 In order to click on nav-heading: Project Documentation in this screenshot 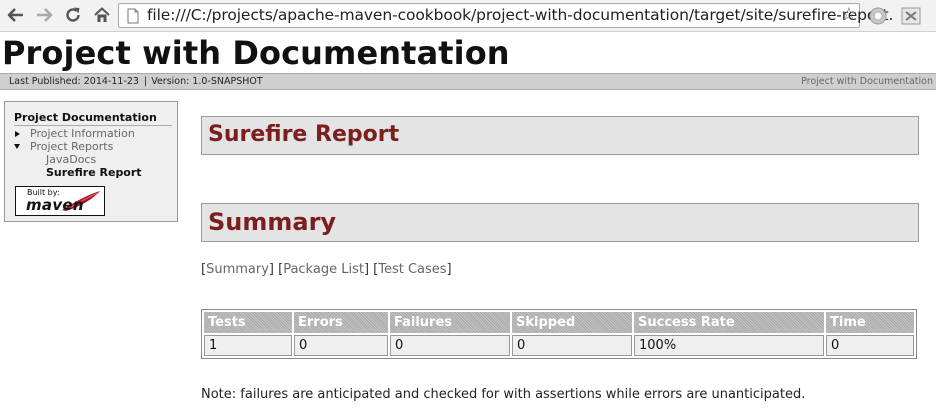, I will do `click(85, 117)`.